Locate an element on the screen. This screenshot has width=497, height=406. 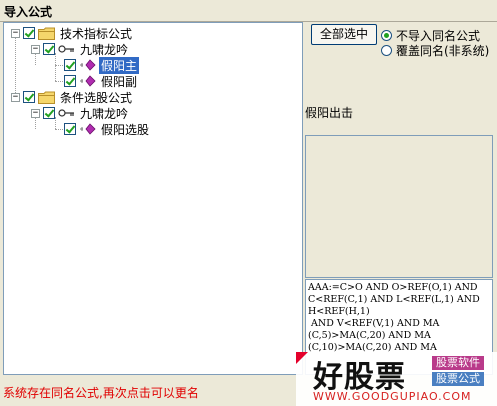
window-title: 导入公式 is located at coordinates (28, 12).